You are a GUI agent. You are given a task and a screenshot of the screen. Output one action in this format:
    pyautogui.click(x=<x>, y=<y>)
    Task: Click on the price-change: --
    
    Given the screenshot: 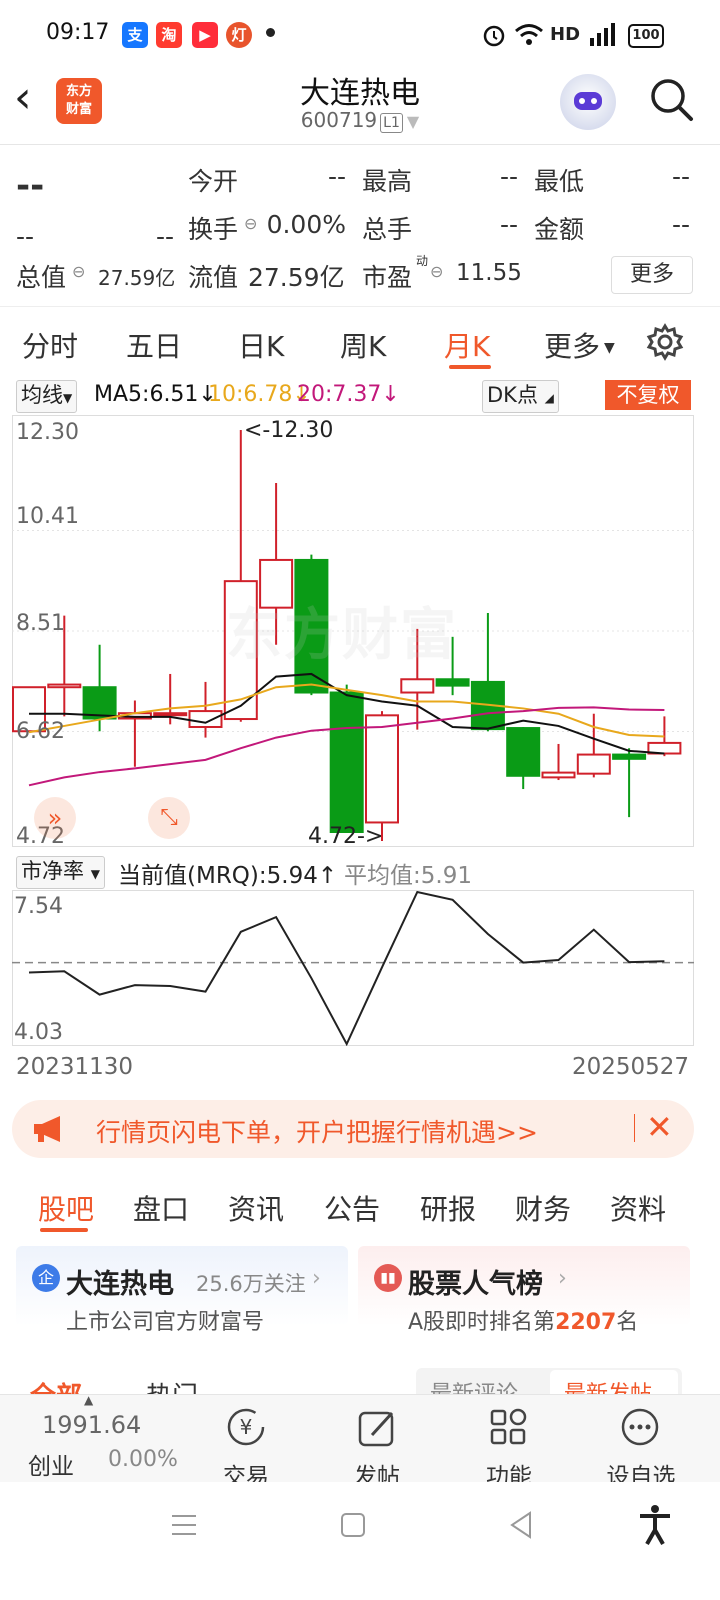 What is the action you would take?
    pyautogui.click(x=25, y=236)
    